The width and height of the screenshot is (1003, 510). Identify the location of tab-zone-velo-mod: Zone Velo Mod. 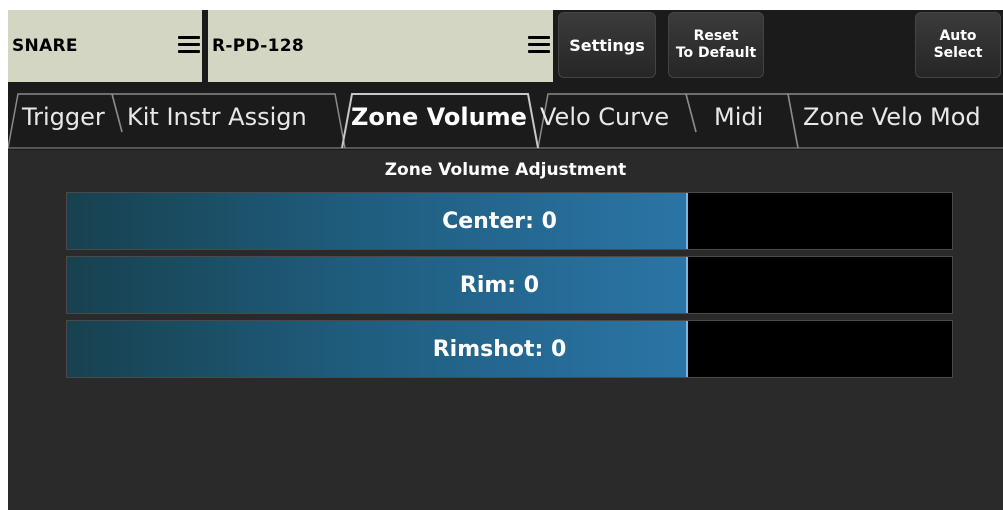
(892, 117).